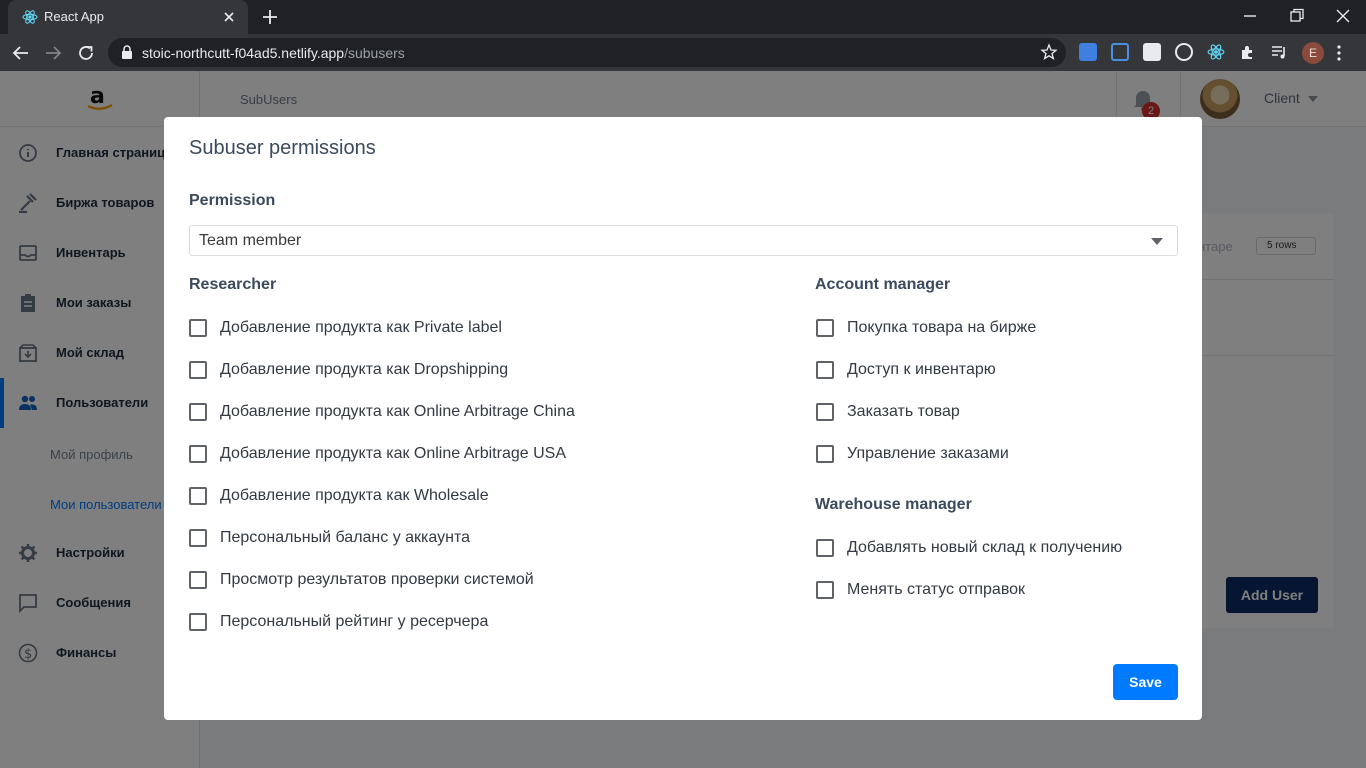  What do you see at coordinates (377, 579) in the screenshot?
I see `checkbox-label: Просмотр результатов проверки системой` at bounding box center [377, 579].